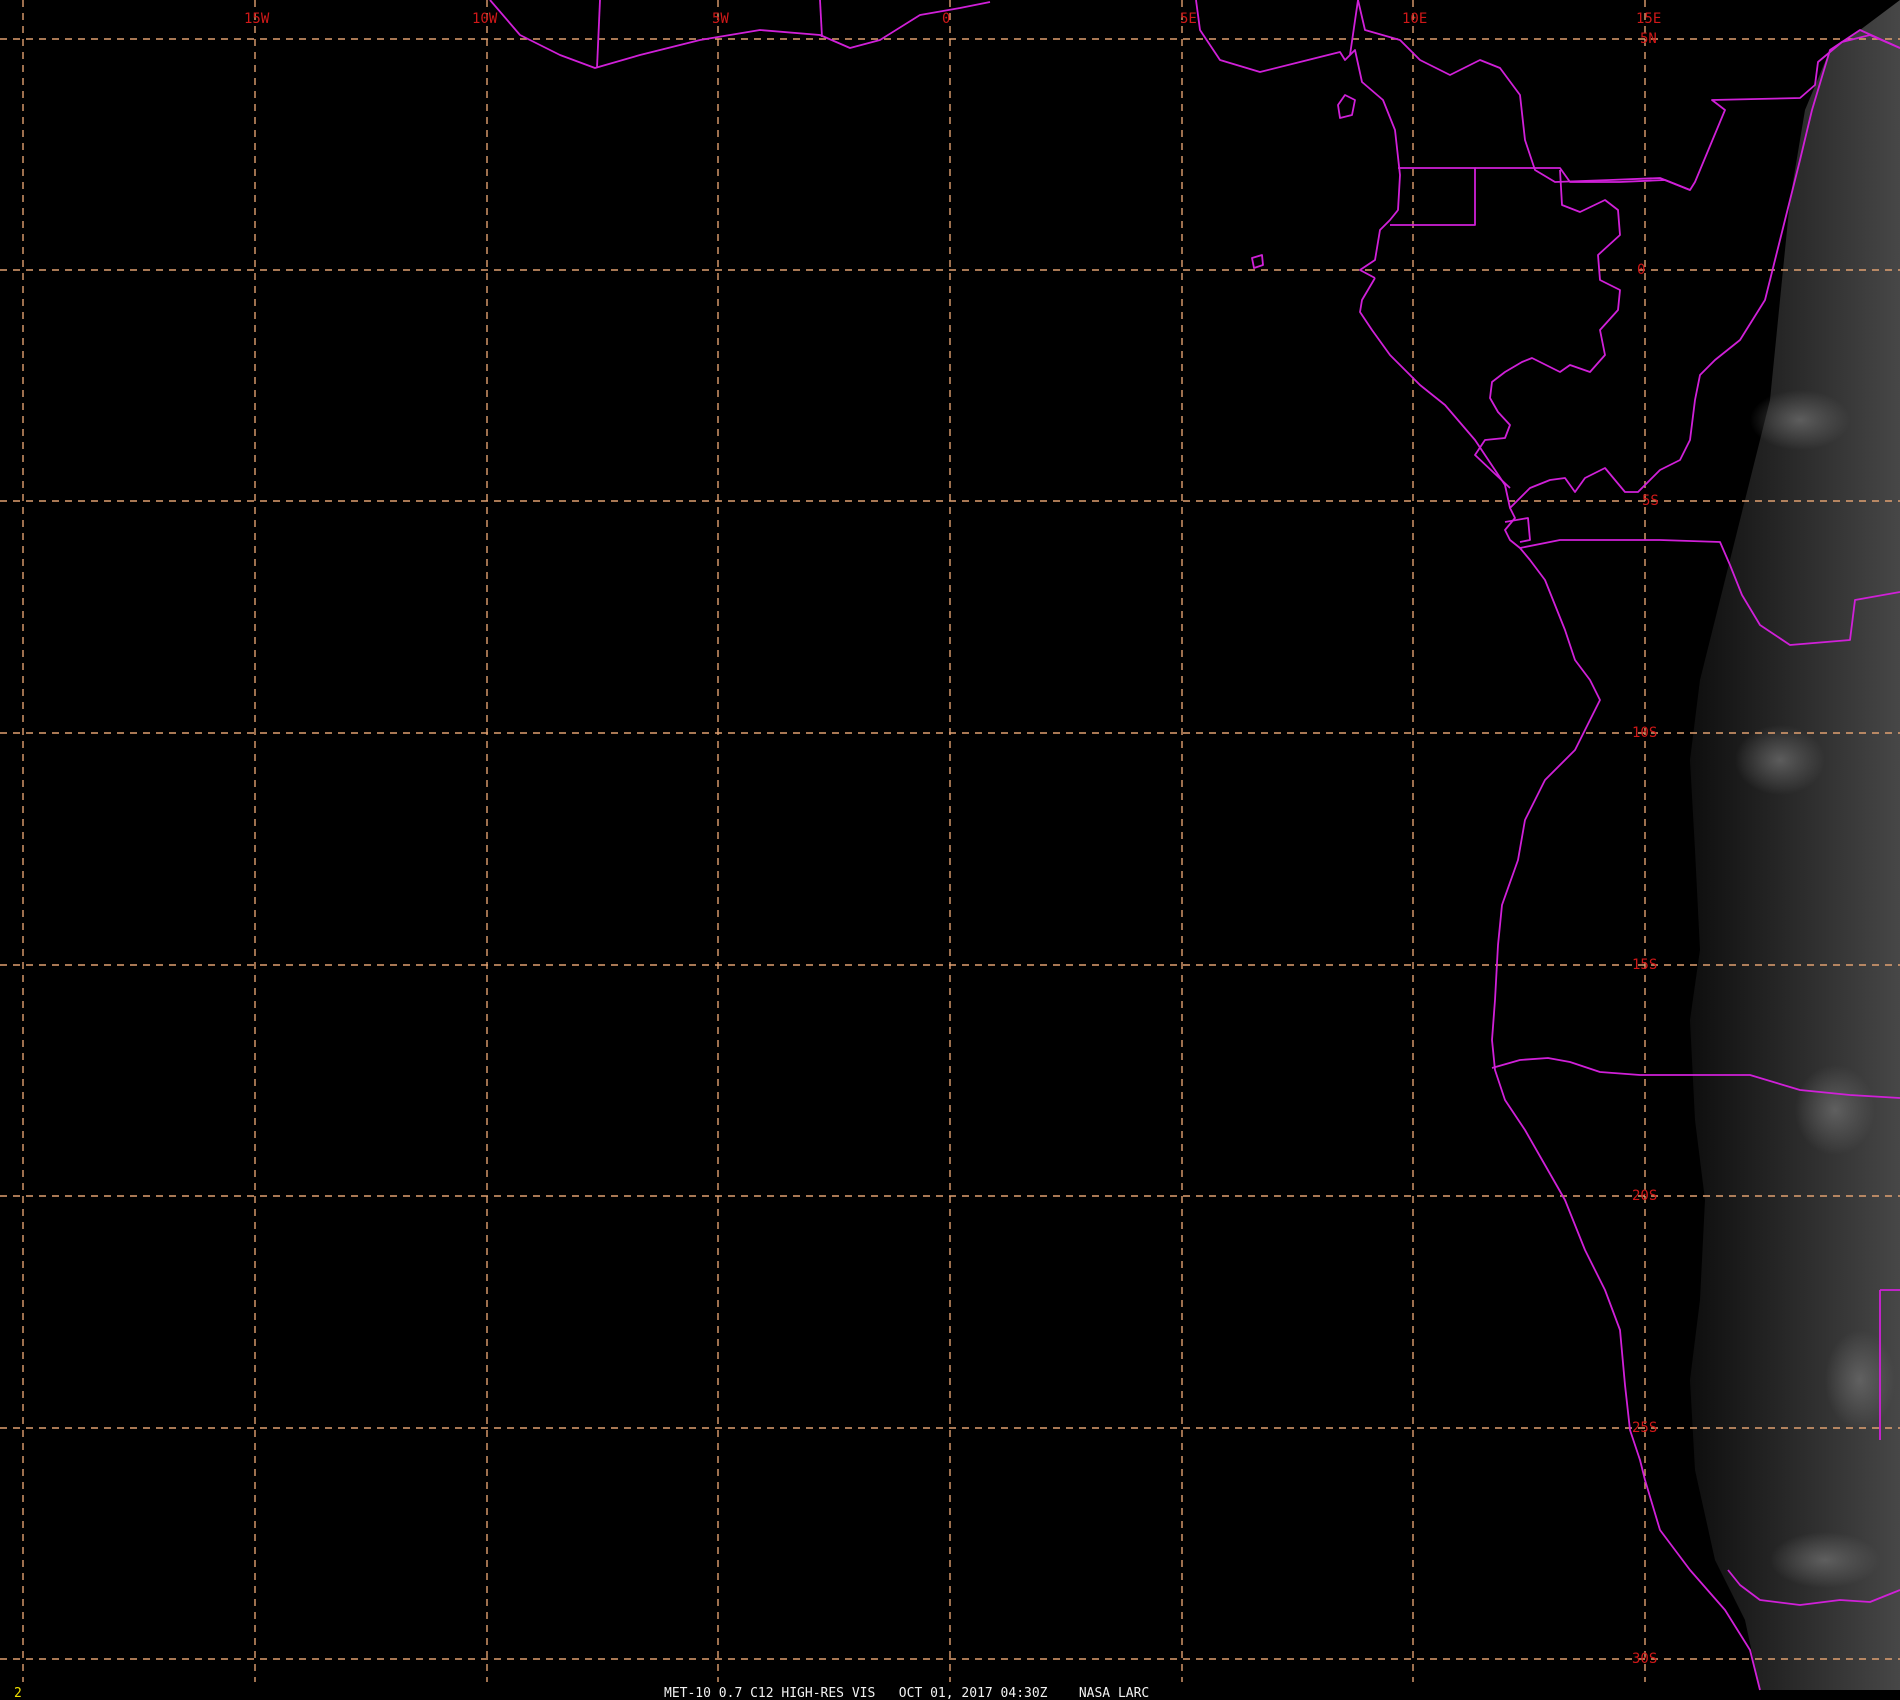  I want to click on lat-label-30s: 30S, so click(1644, 1659).